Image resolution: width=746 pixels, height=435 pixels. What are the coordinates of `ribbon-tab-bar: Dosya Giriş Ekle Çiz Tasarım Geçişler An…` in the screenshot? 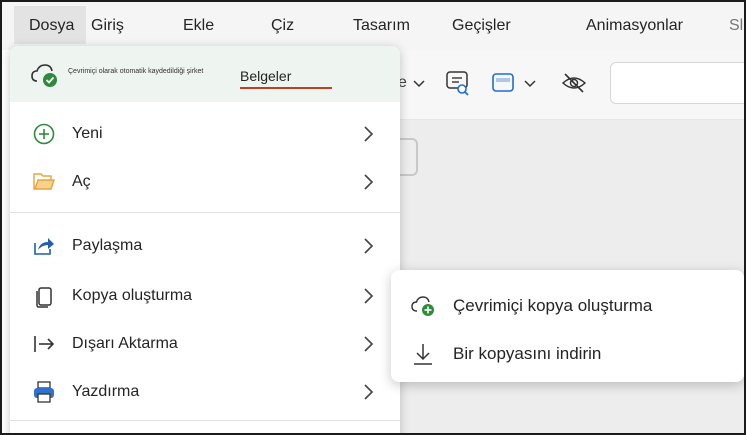 It's located at (373, 25).